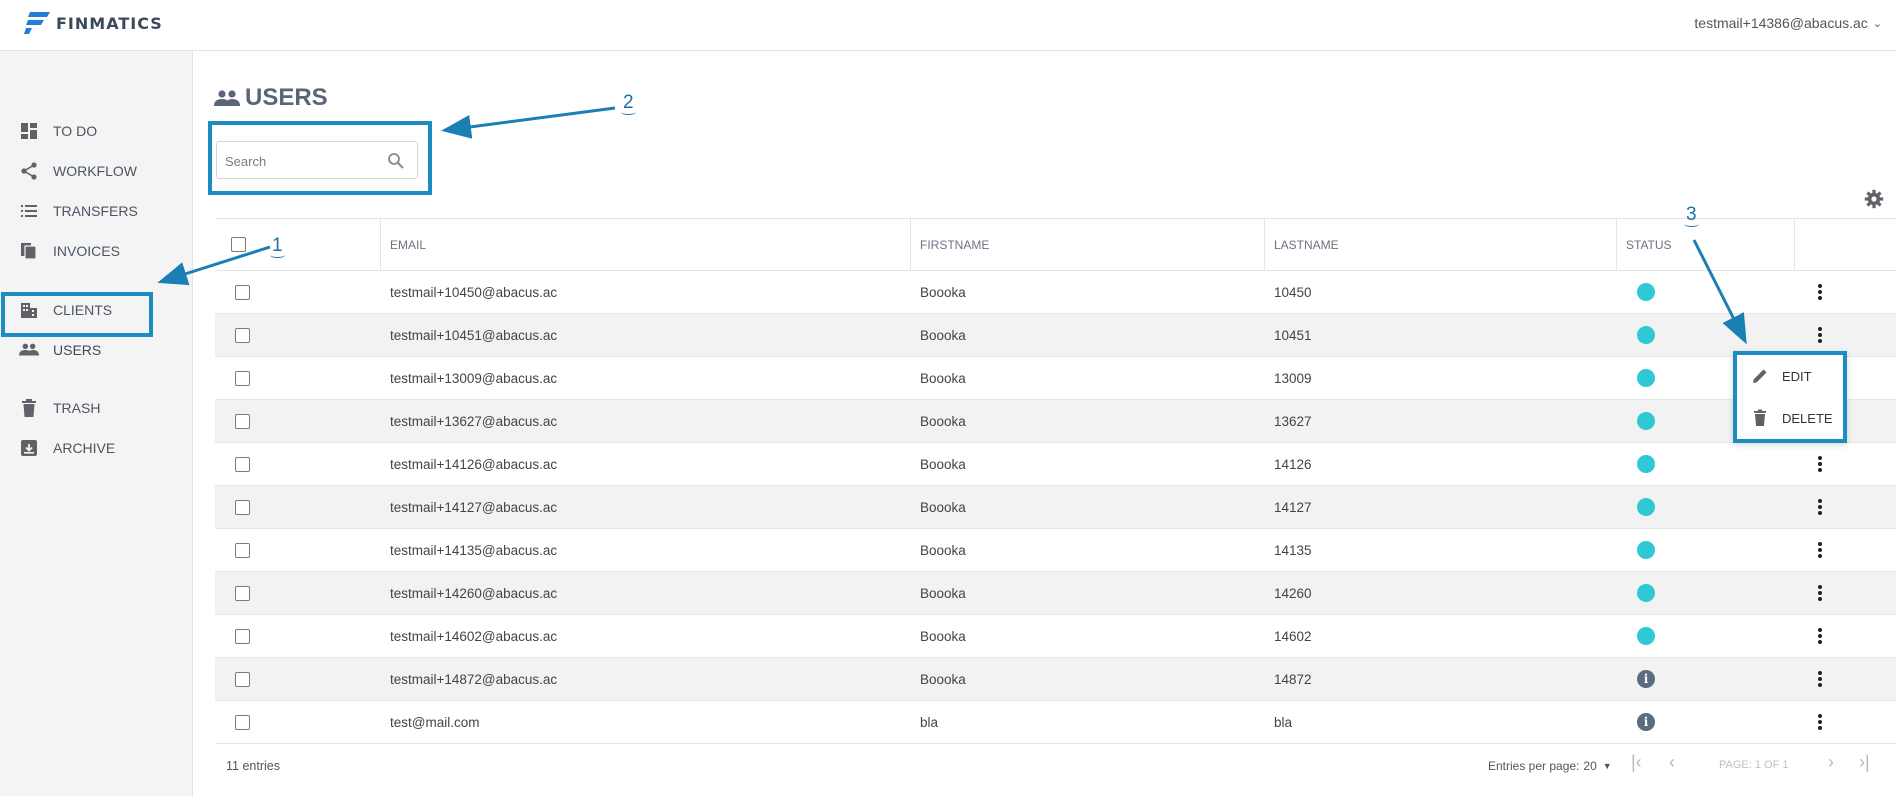  Describe the element at coordinates (1055, 292) in the screenshot. I see `table-row: testmail+10450@abacus.ac Boooka 10450` at that location.